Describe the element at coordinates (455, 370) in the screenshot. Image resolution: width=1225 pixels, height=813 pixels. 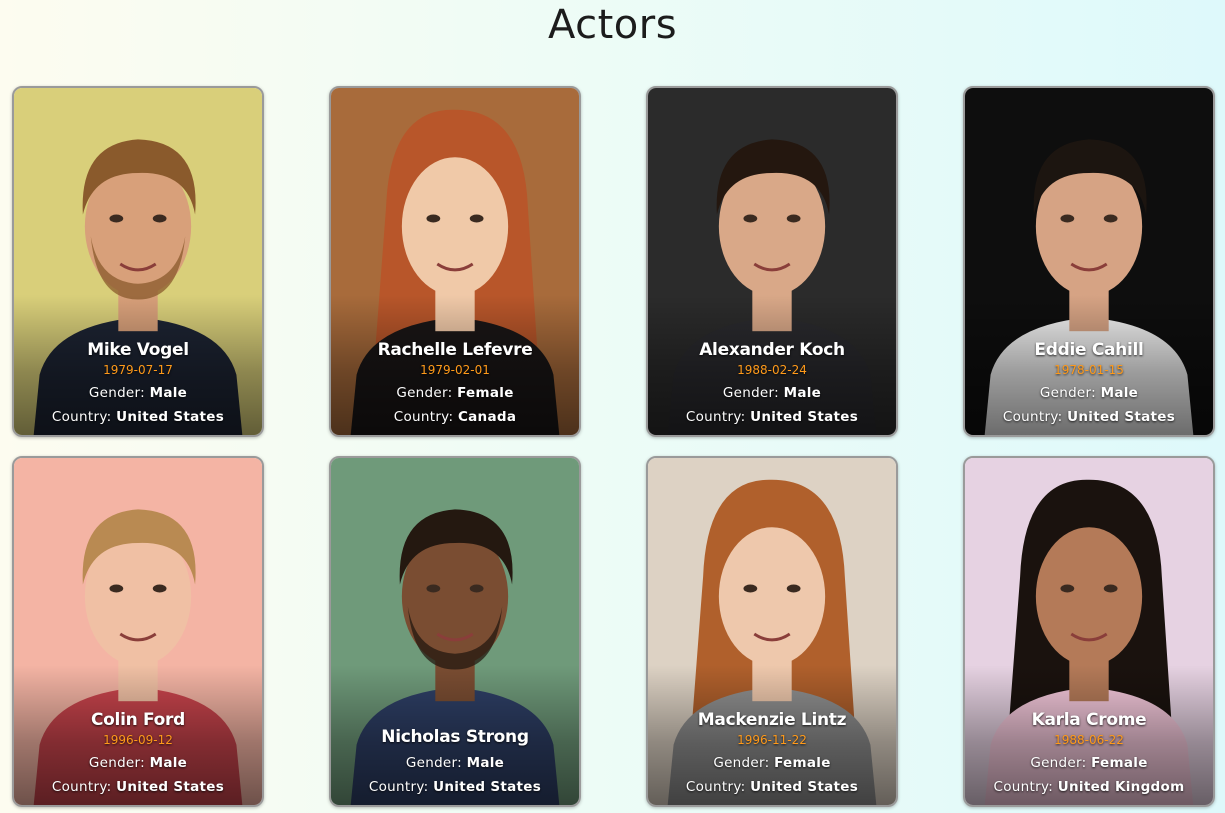
I see `actor-birthday: 1979-02-01` at that location.